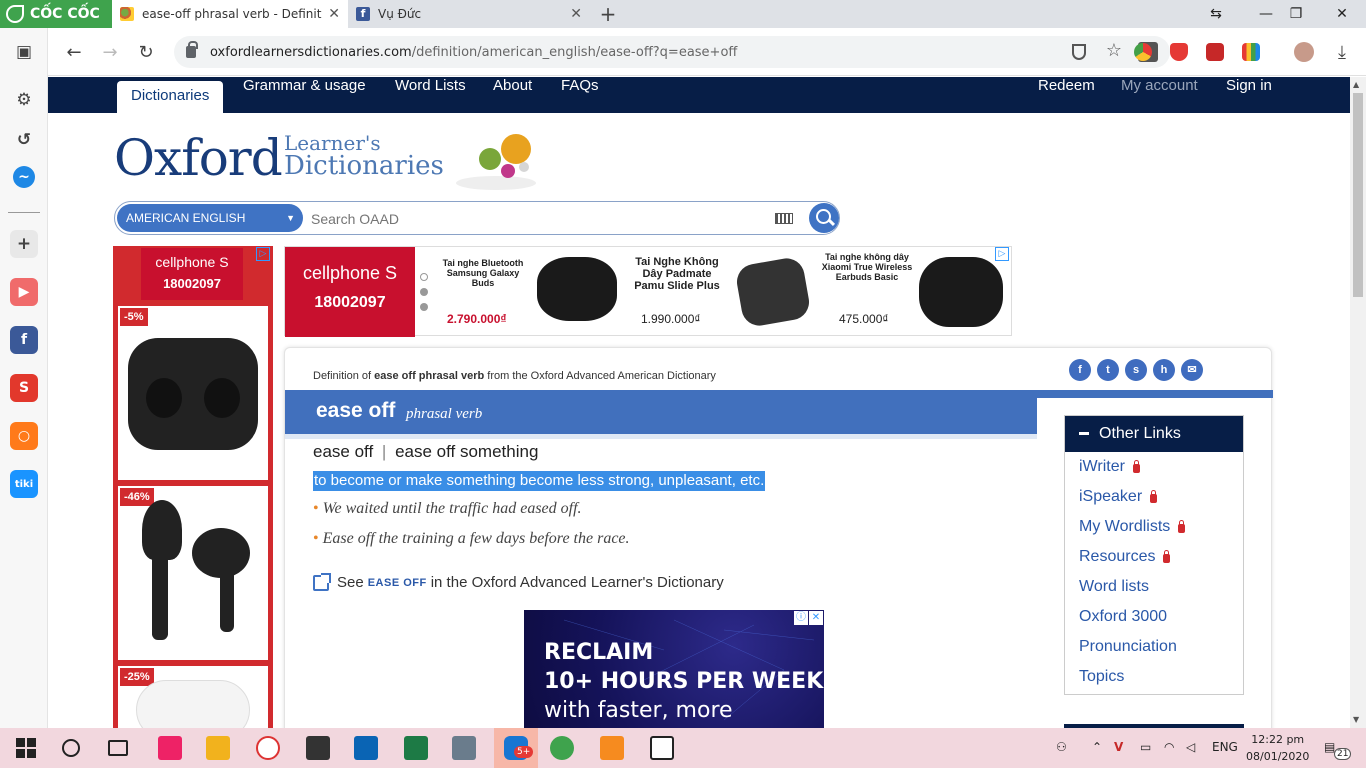 Image resolution: width=1366 pixels, height=768 pixels. What do you see at coordinates (512, 95) in the screenshot?
I see `nav-about: About` at bounding box center [512, 95].